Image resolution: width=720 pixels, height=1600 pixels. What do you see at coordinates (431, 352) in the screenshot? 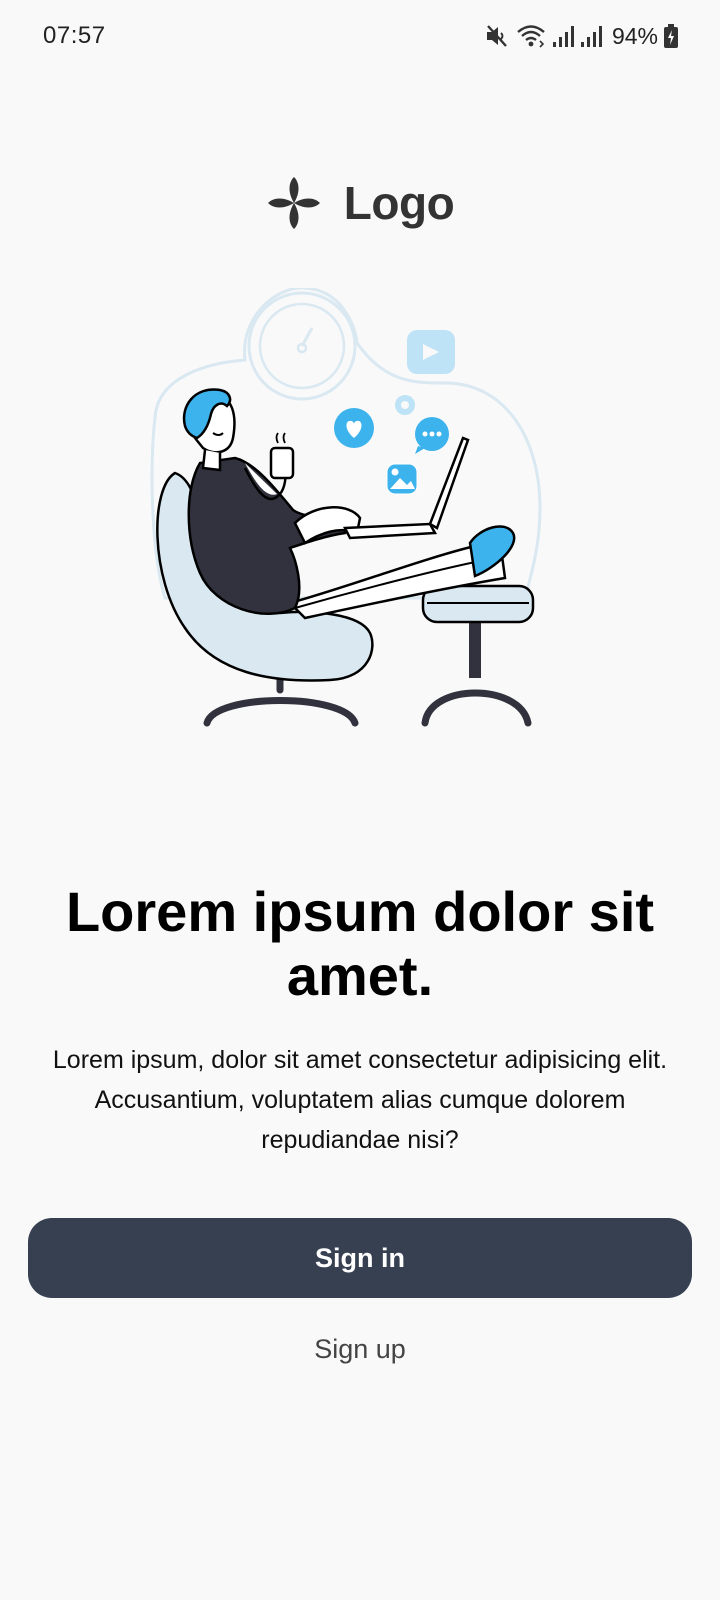
I see `video-bubble-icon` at bounding box center [431, 352].